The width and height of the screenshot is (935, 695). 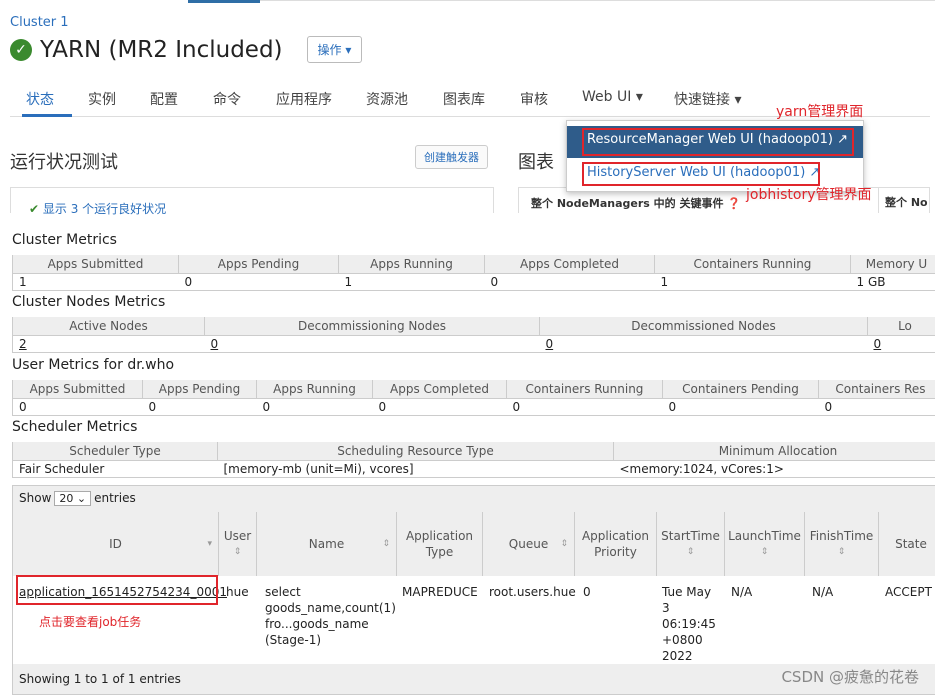 What do you see at coordinates (740, 389) in the screenshot?
I see `col-header: Containers Pending` at bounding box center [740, 389].